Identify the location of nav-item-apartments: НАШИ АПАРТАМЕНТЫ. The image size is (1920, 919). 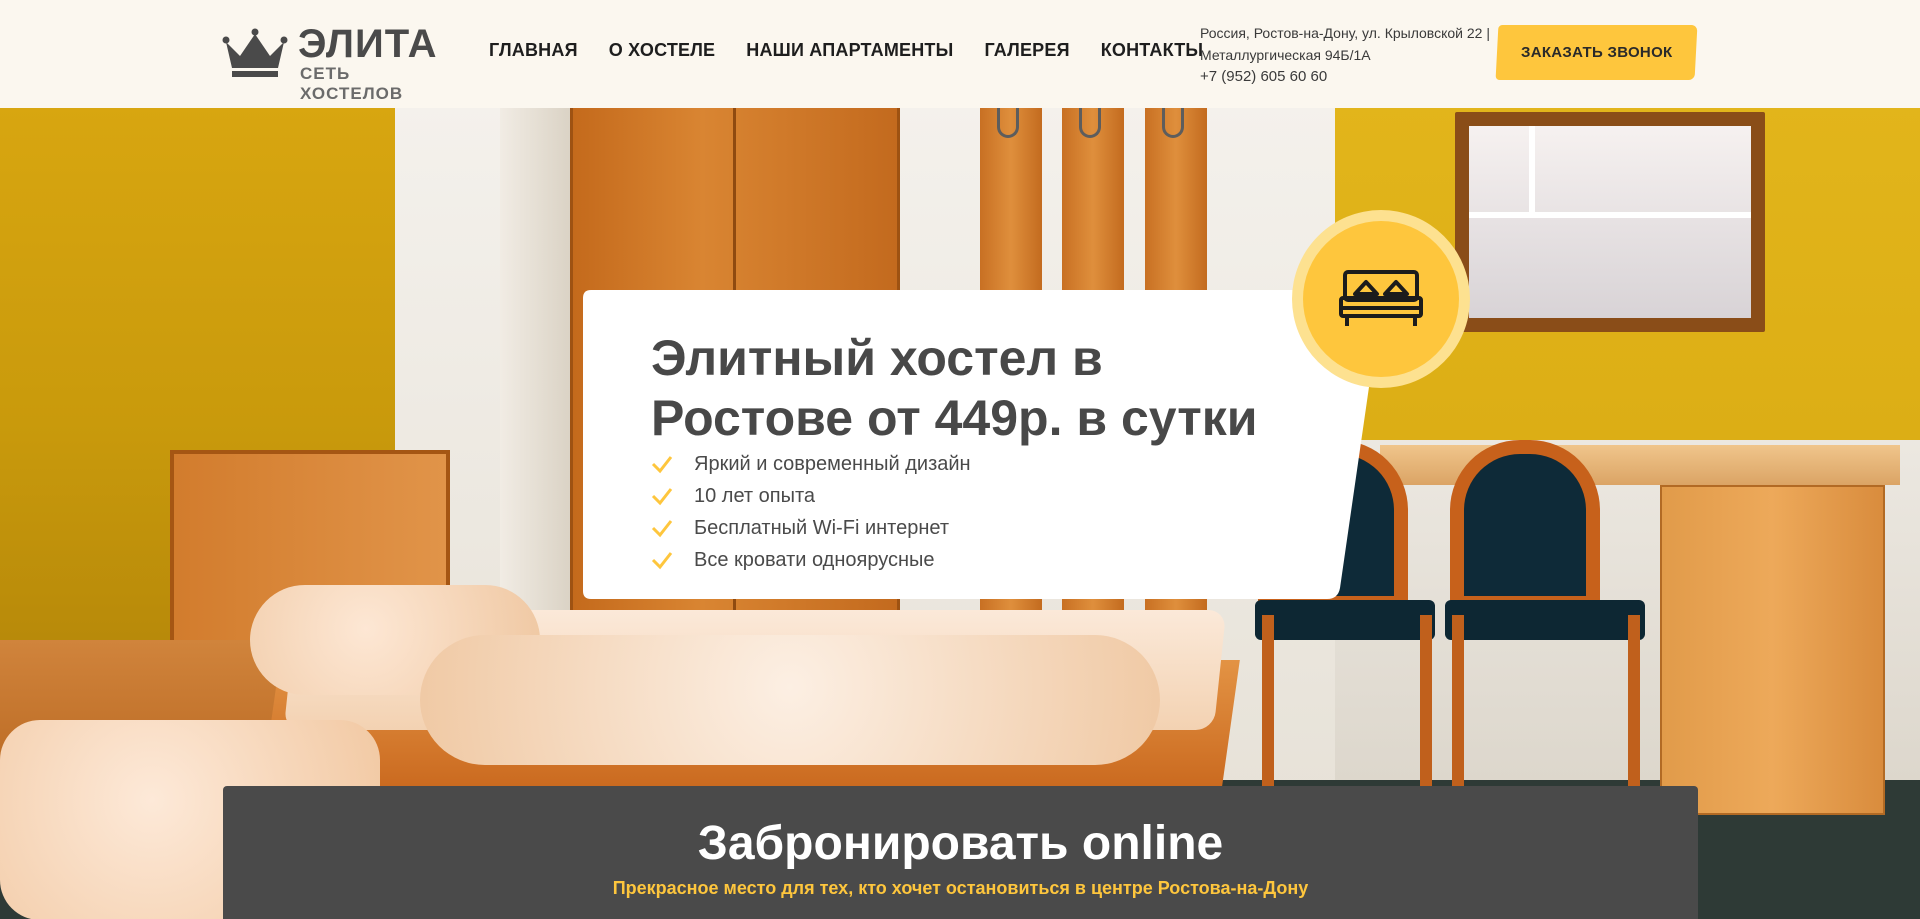
(849, 50).